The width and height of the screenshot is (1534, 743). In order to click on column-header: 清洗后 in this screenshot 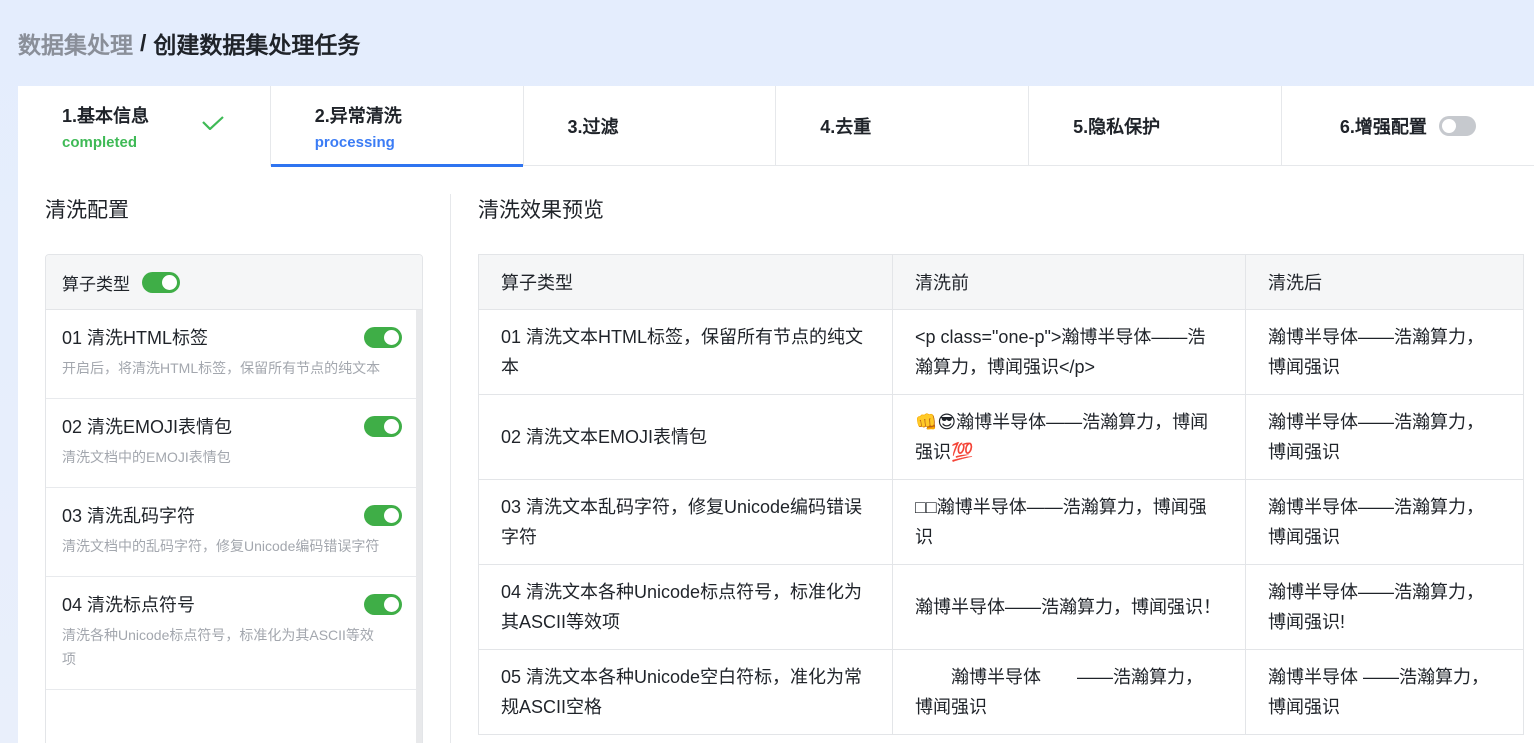, I will do `click(1384, 282)`.